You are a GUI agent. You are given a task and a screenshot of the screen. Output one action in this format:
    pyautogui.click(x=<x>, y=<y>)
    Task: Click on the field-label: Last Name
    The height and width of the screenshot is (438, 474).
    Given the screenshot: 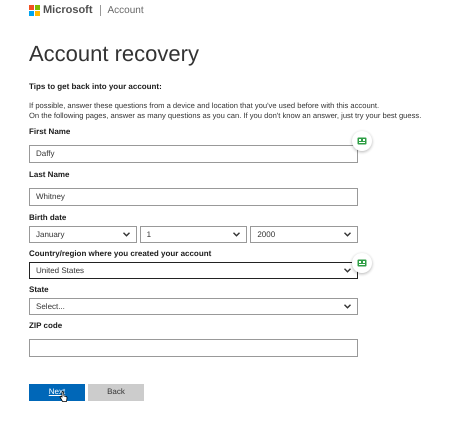 What is the action you would take?
    pyautogui.click(x=49, y=175)
    